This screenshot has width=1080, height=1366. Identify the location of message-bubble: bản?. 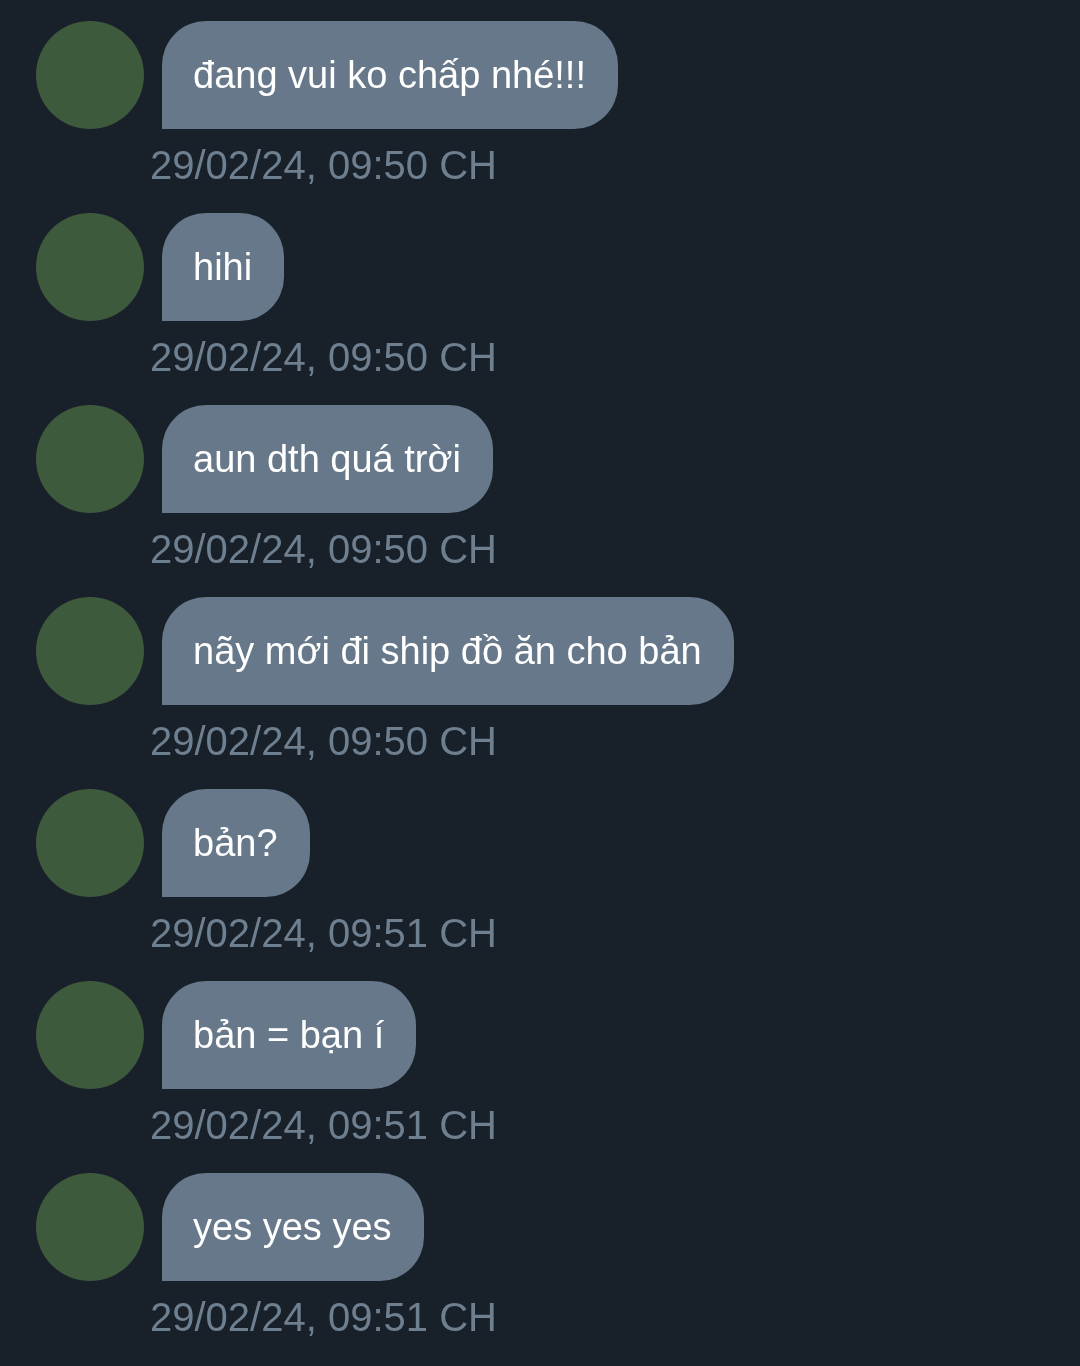
(236, 843).